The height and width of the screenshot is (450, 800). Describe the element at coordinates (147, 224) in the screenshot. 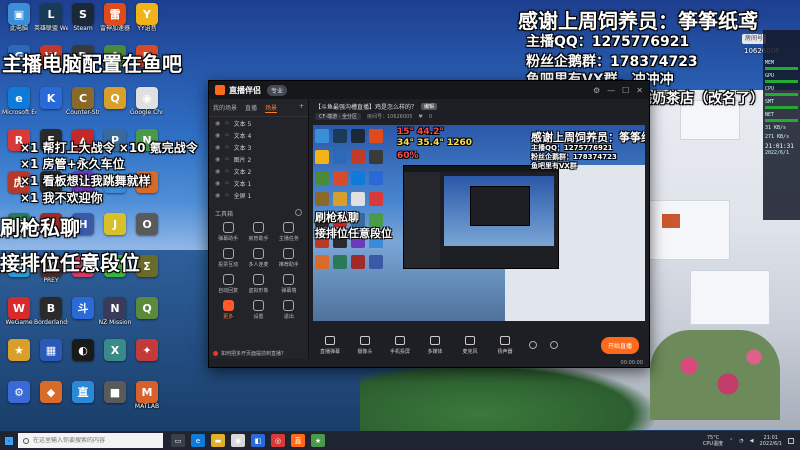

I see `desktop-icon: O` at that location.